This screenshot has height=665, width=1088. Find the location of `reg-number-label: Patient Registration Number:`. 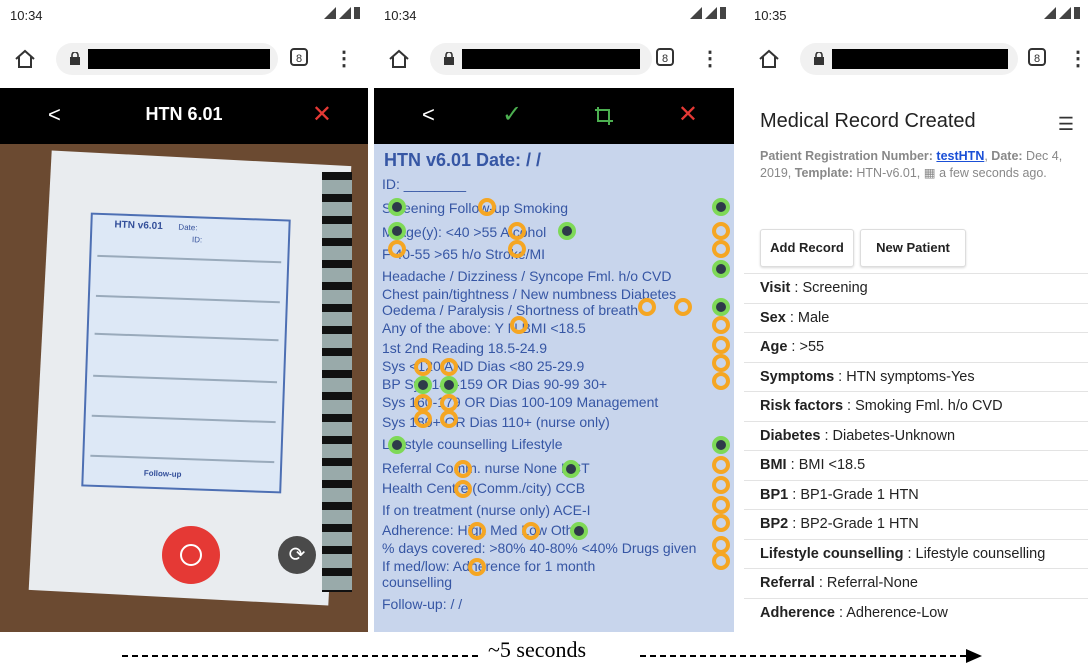

reg-number-label: Patient Registration Number: is located at coordinates (846, 156).